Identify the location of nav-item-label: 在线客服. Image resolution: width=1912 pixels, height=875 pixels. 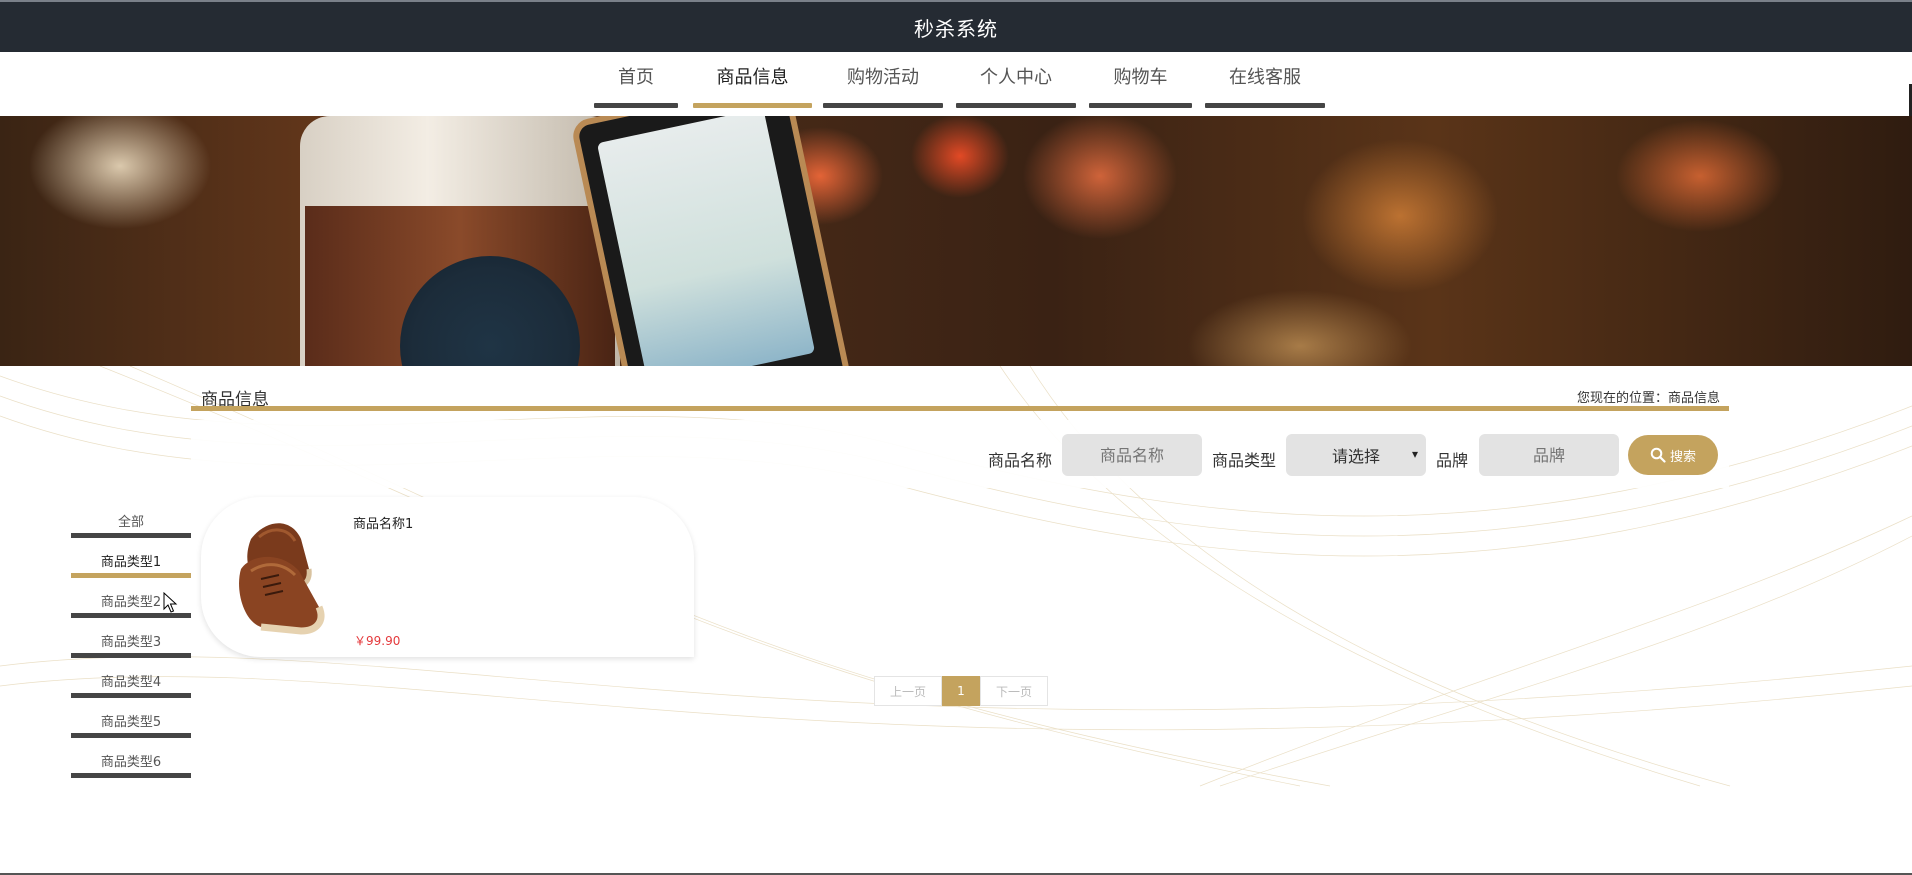
(1265, 77).